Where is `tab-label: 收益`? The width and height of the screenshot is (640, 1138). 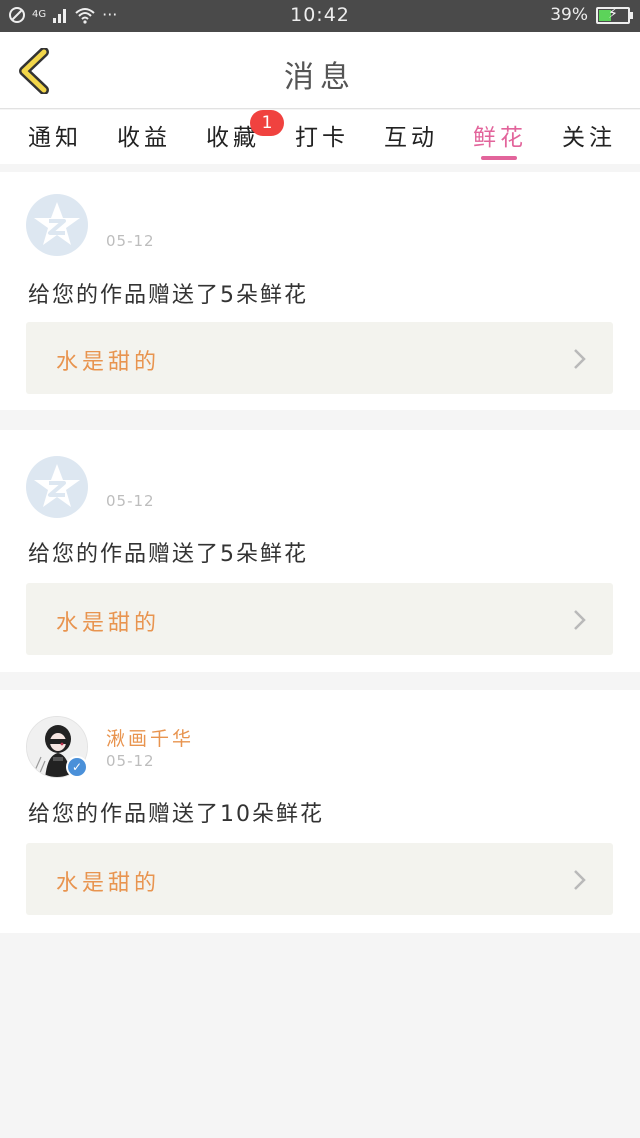
tab-label: 收益 is located at coordinates (144, 138).